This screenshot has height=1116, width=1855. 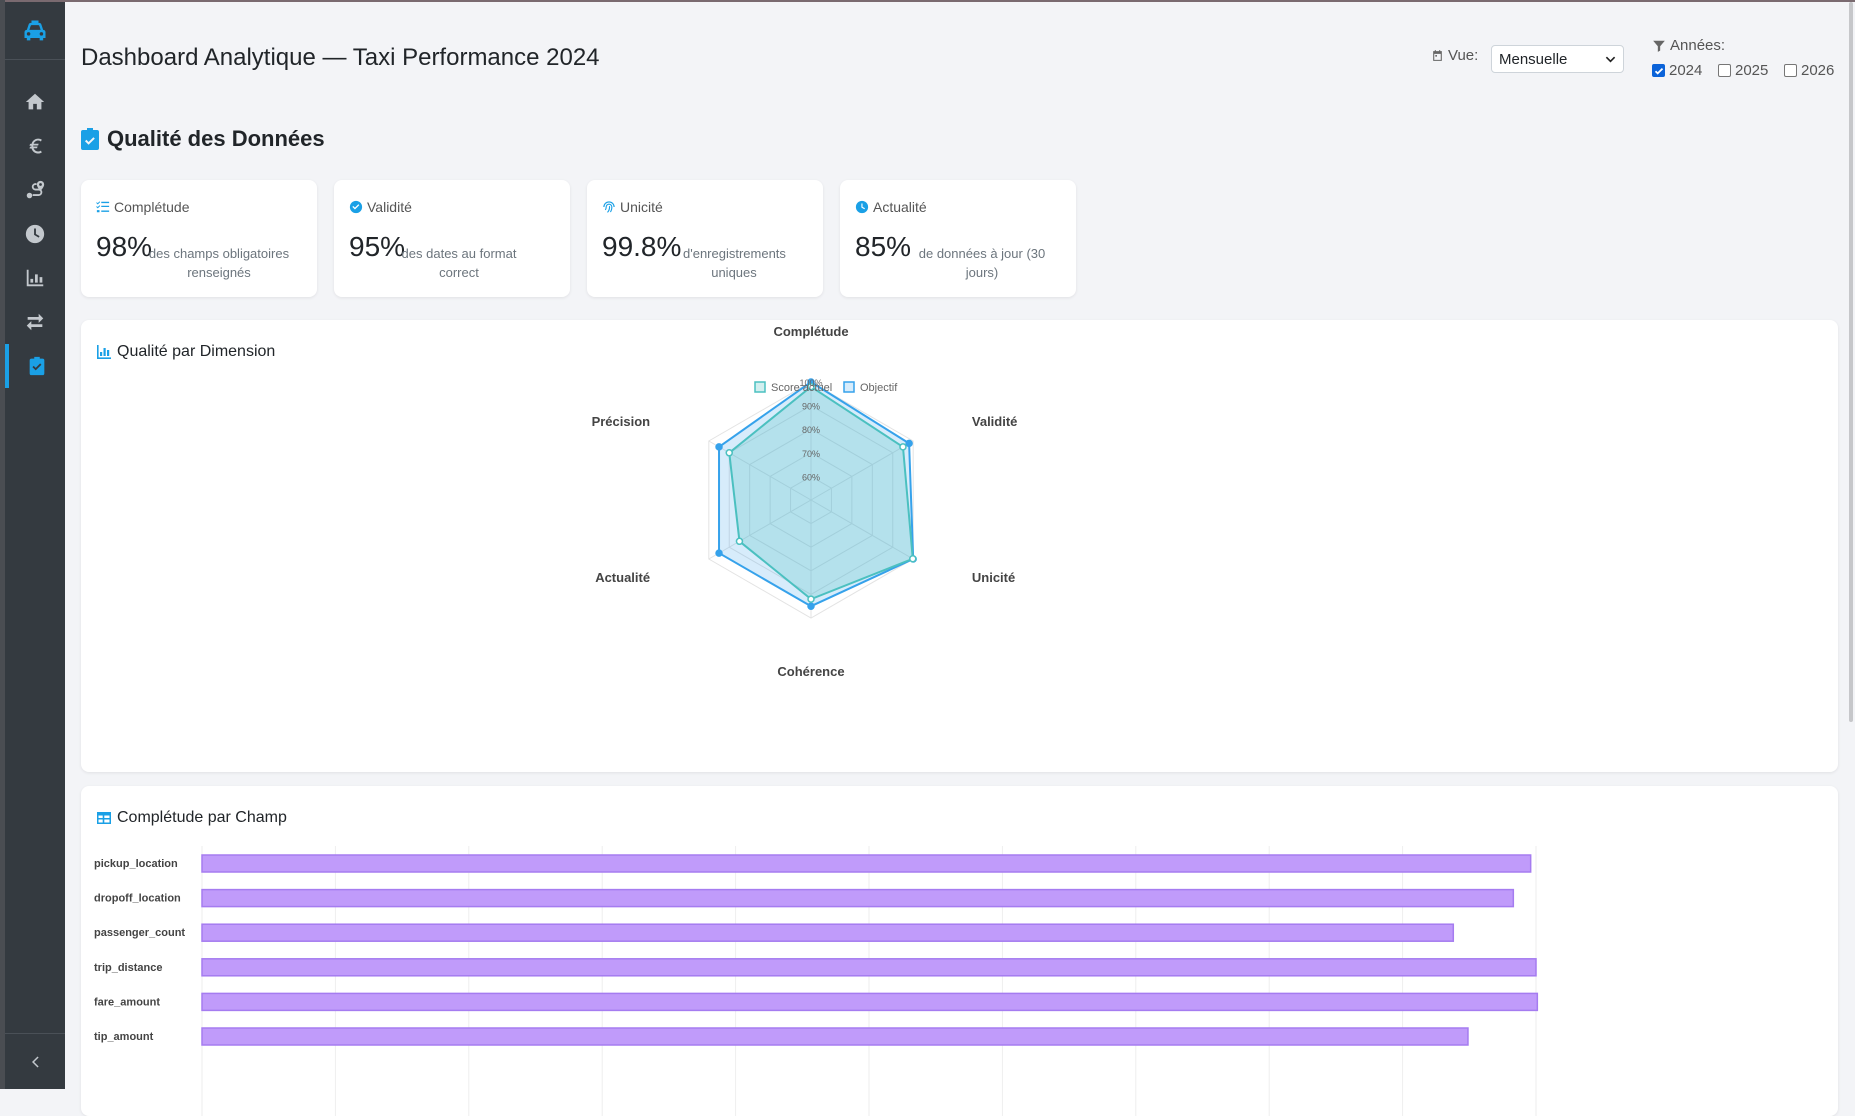 I want to click on kpi-label: Unicité, so click(x=632, y=207).